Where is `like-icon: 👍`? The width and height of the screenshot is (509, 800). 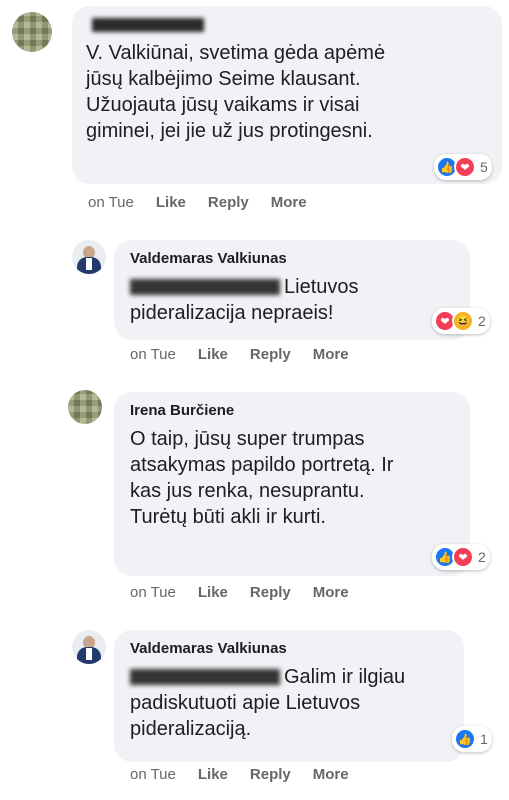 like-icon: 👍 is located at coordinates (465, 739).